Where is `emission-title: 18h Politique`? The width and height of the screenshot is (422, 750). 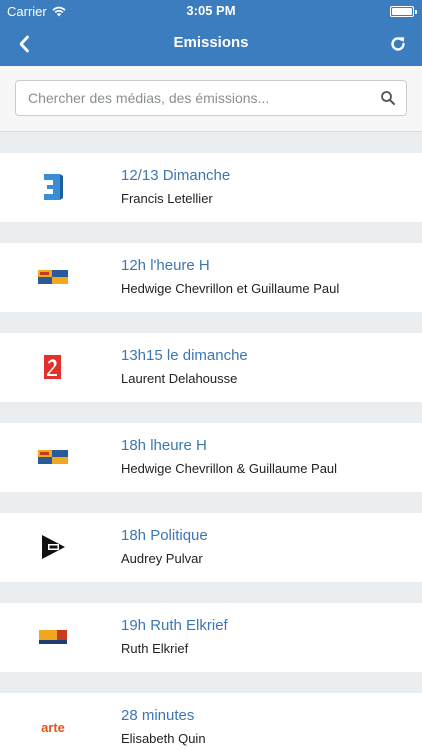
emission-title: 18h Politique is located at coordinates (164, 535).